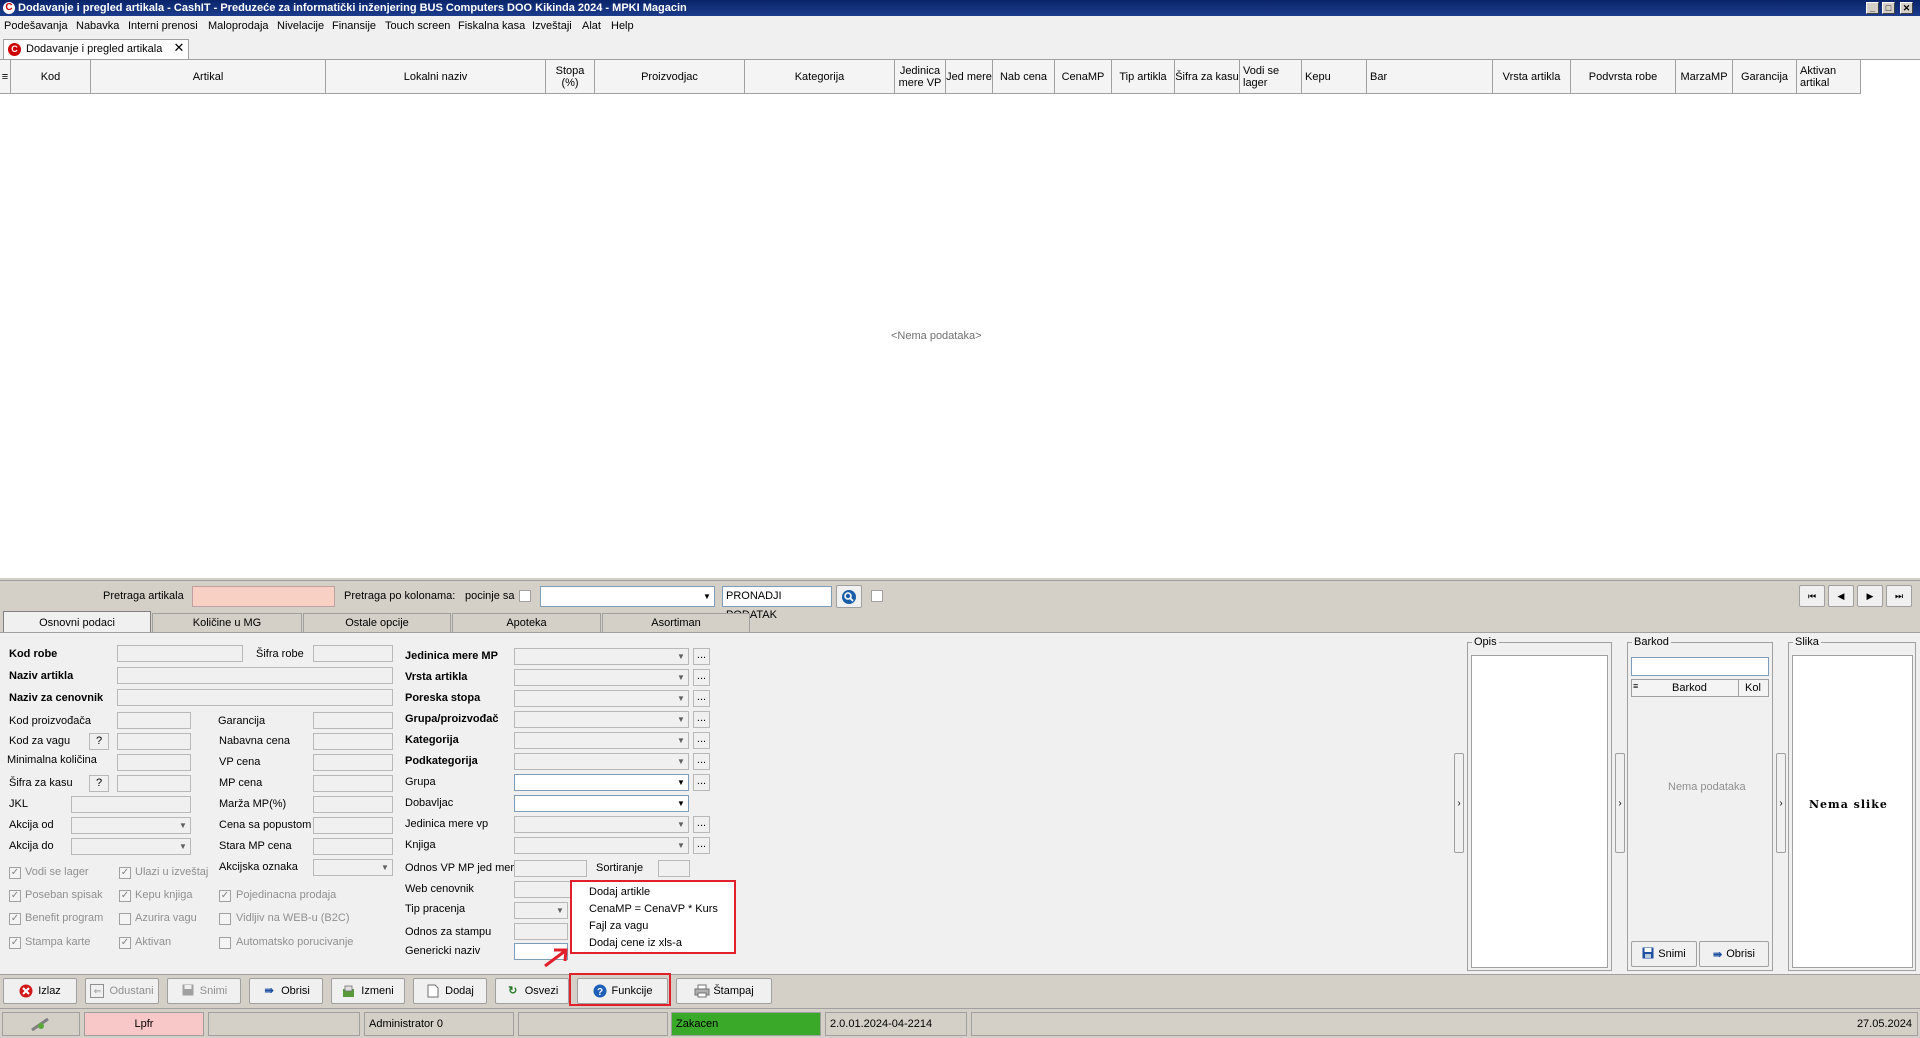 The width and height of the screenshot is (1920, 1038). Describe the element at coordinates (131, 804) in the screenshot. I see `jkl-field` at that location.